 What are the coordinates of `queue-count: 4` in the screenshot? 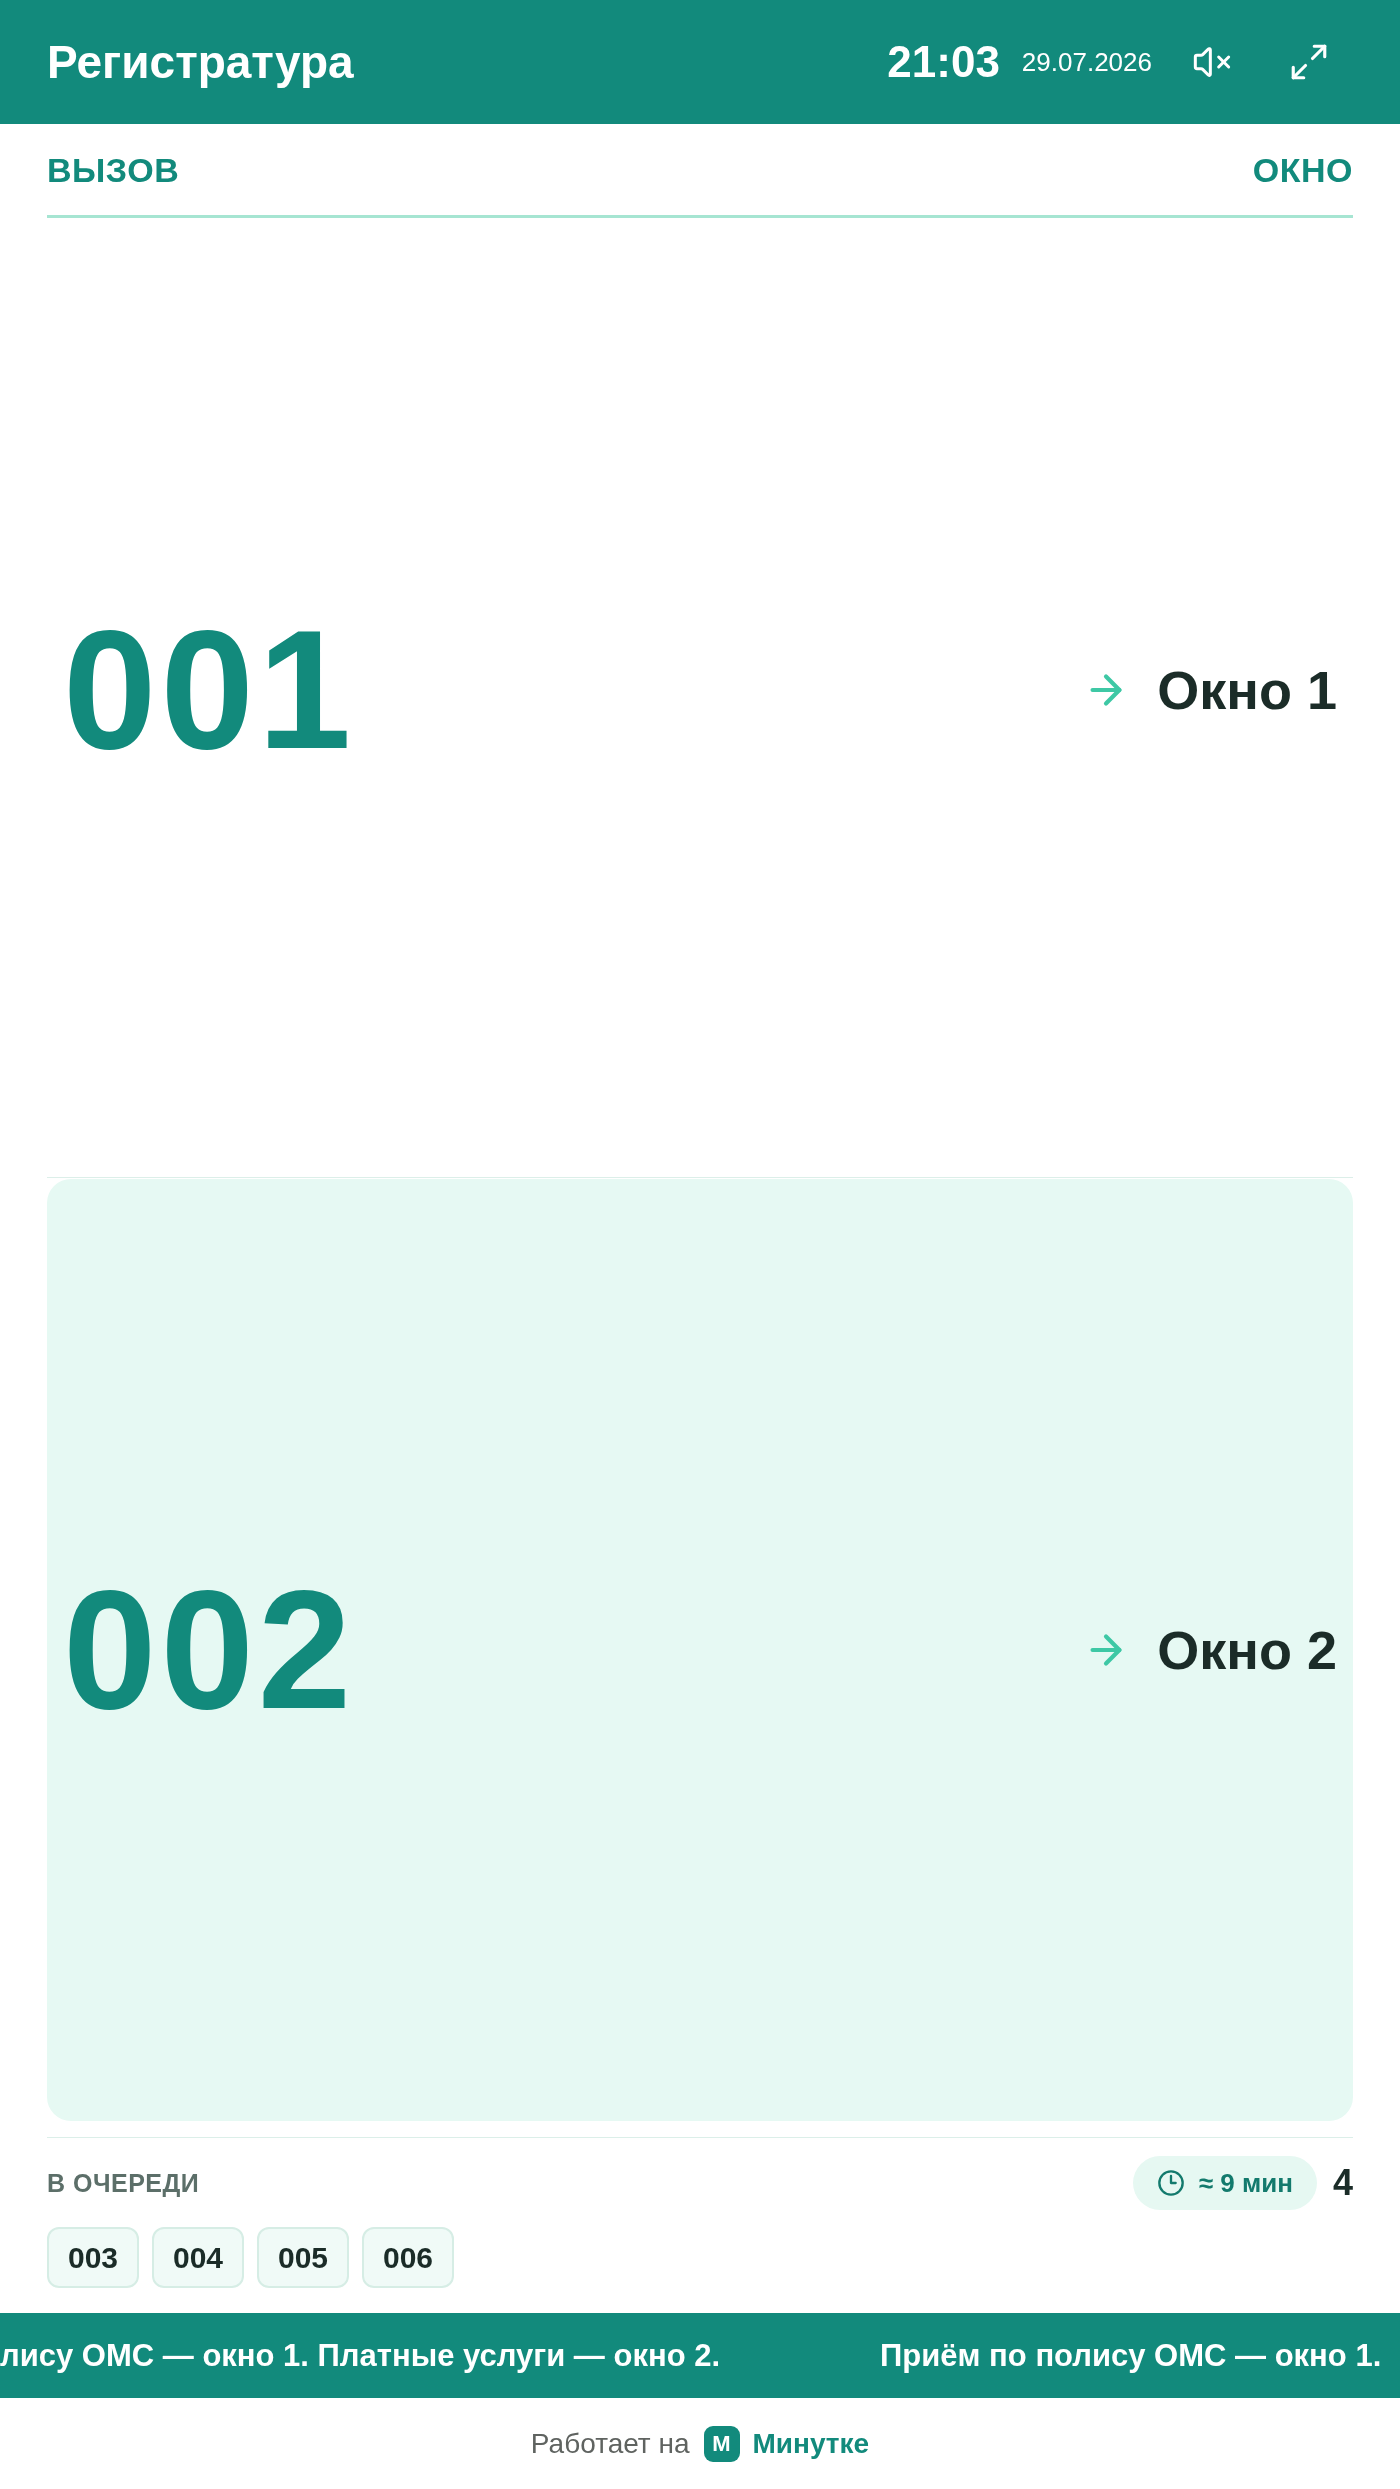 It's located at (1342, 2183).